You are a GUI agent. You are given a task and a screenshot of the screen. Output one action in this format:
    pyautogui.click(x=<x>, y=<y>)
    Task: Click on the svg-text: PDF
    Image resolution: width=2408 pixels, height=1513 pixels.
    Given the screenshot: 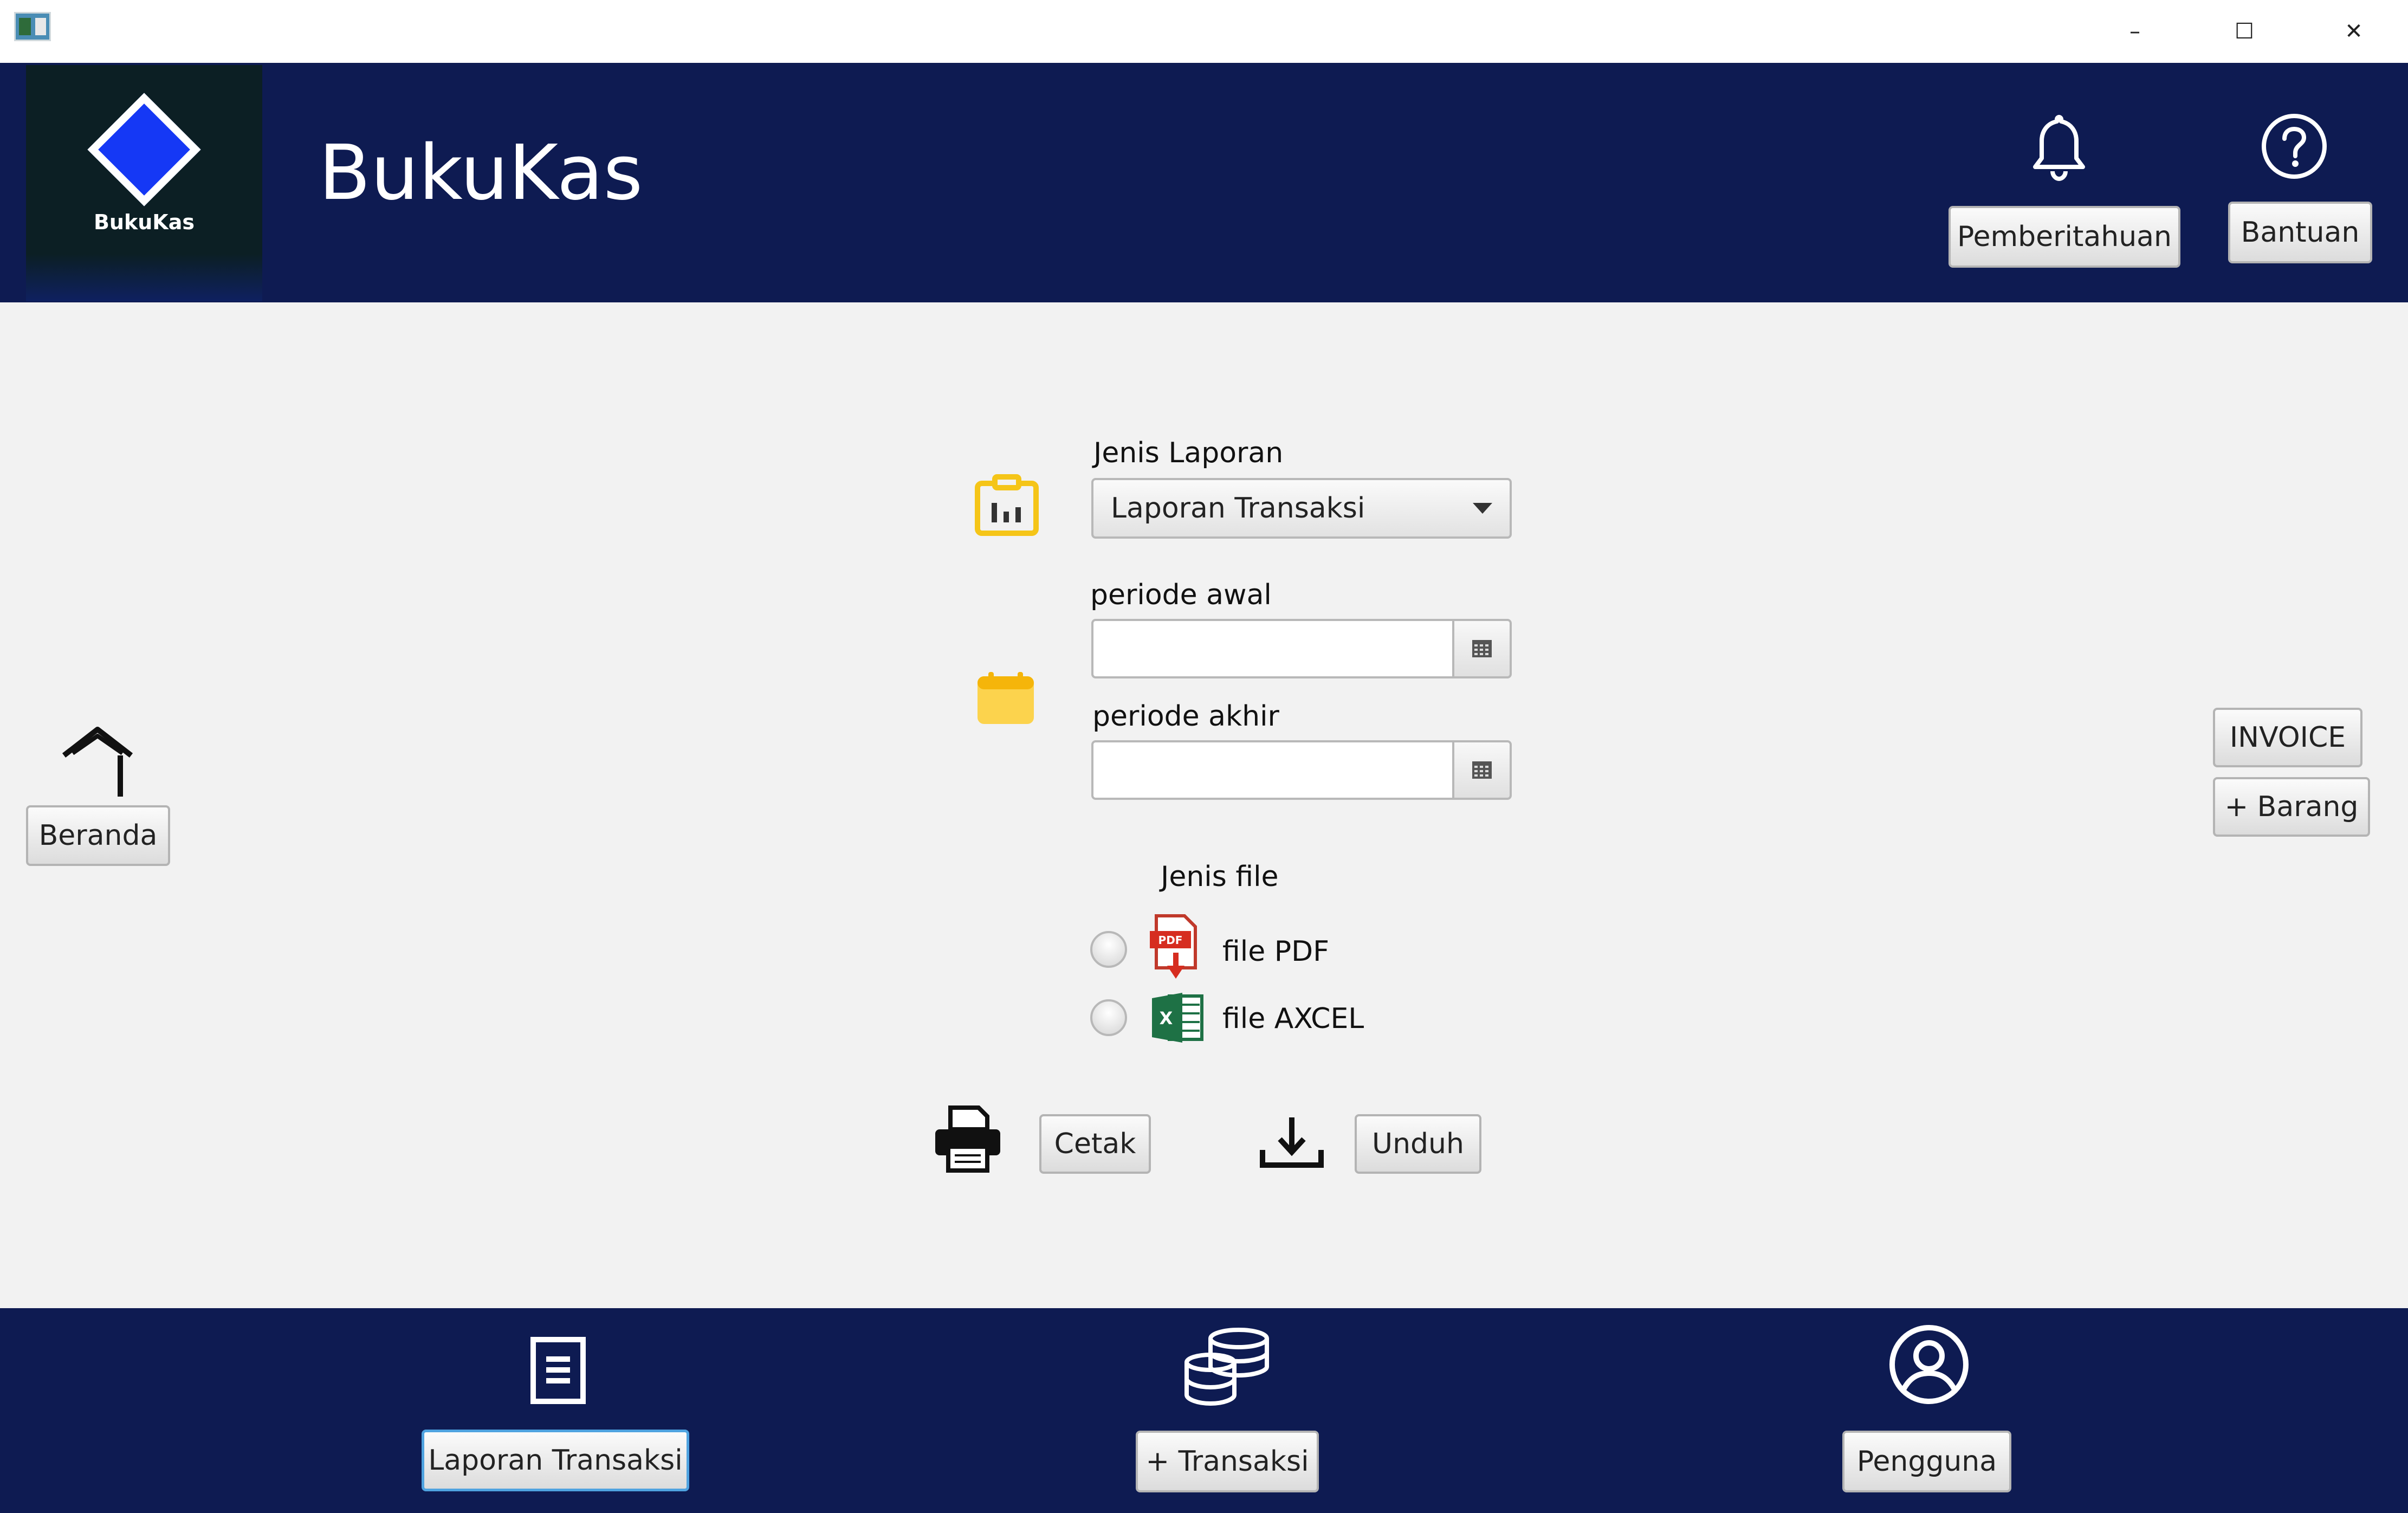 What is the action you would take?
    pyautogui.click(x=1170, y=940)
    